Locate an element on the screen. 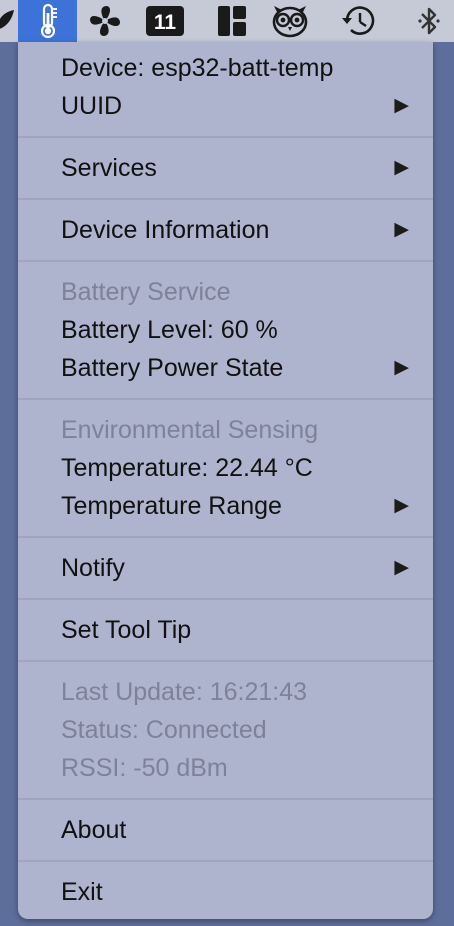 The image size is (454, 926). menu-item-battery-power-state: Battery Power State ▶ is located at coordinates (225, 368).